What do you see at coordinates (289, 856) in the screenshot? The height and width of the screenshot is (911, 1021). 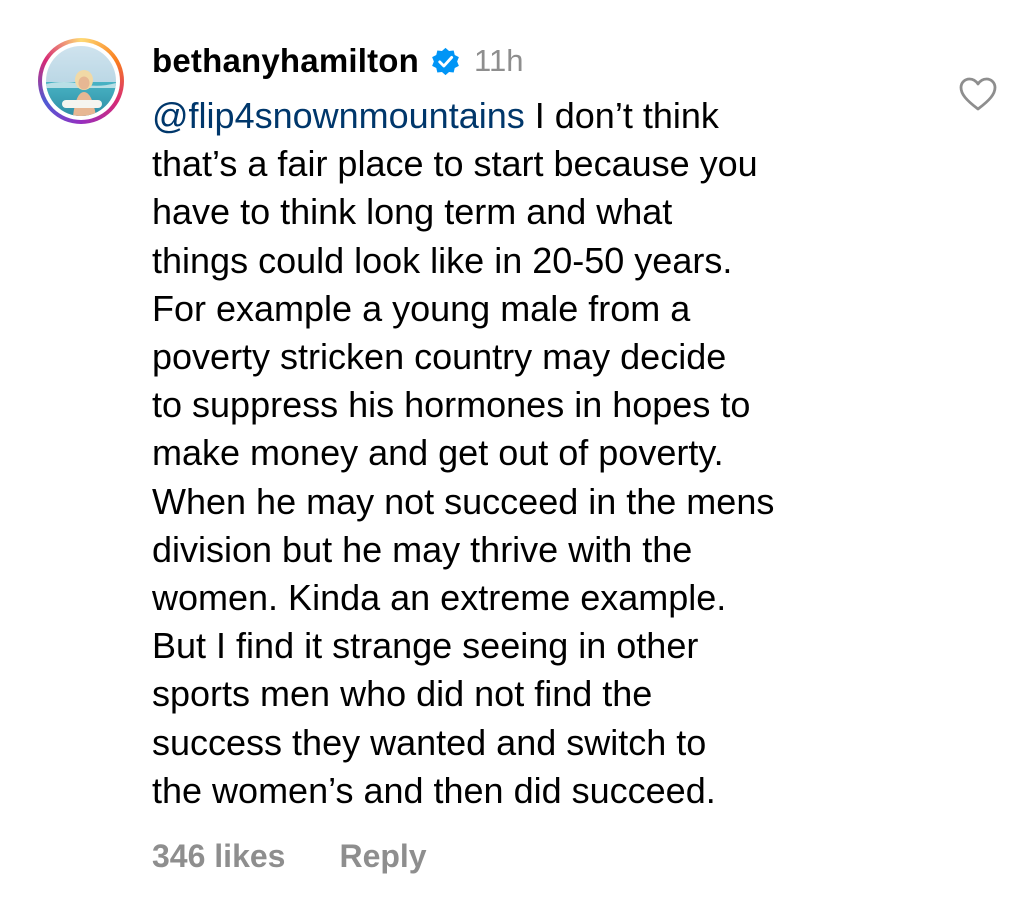 I see `comment-footer: 346 likes Reply` at bounding box center [289, 856].